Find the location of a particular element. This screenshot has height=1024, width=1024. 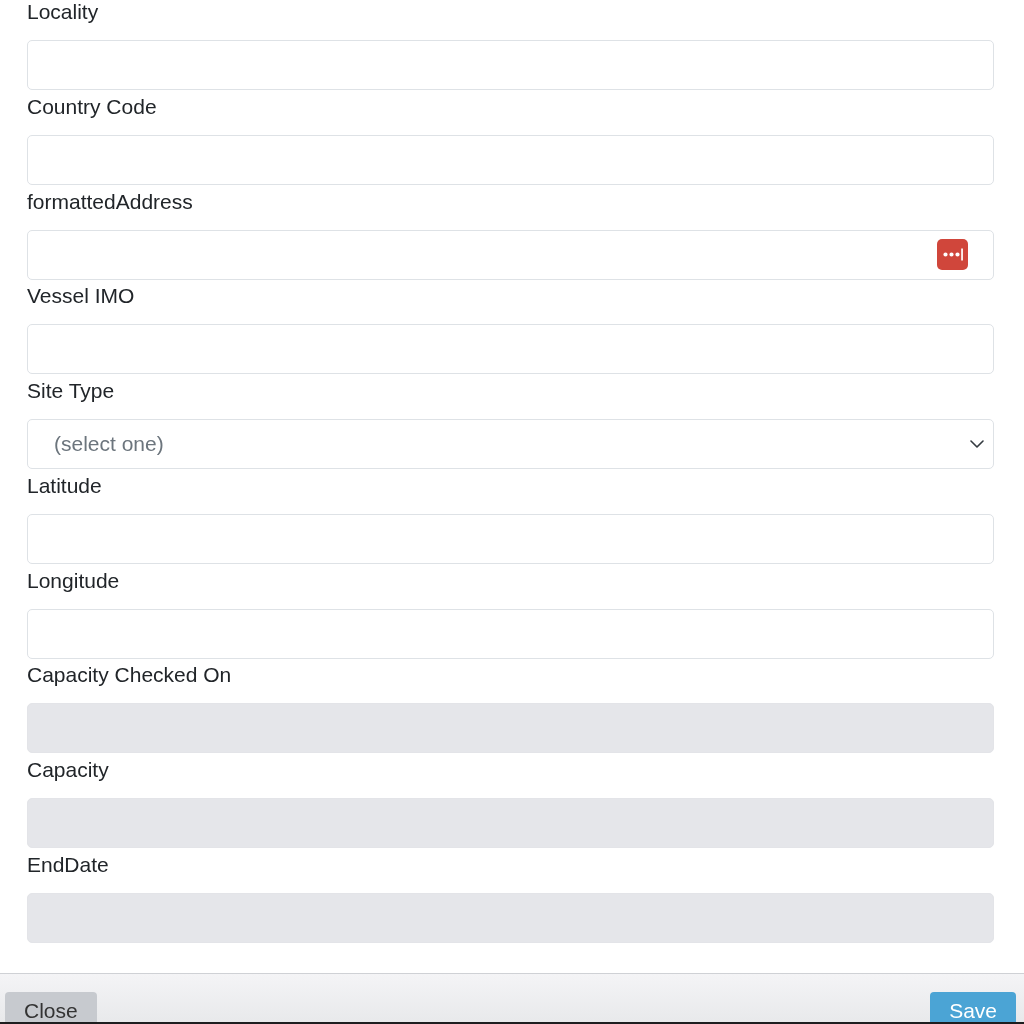

field-label: Longitude is located at coordinates (73, 580).